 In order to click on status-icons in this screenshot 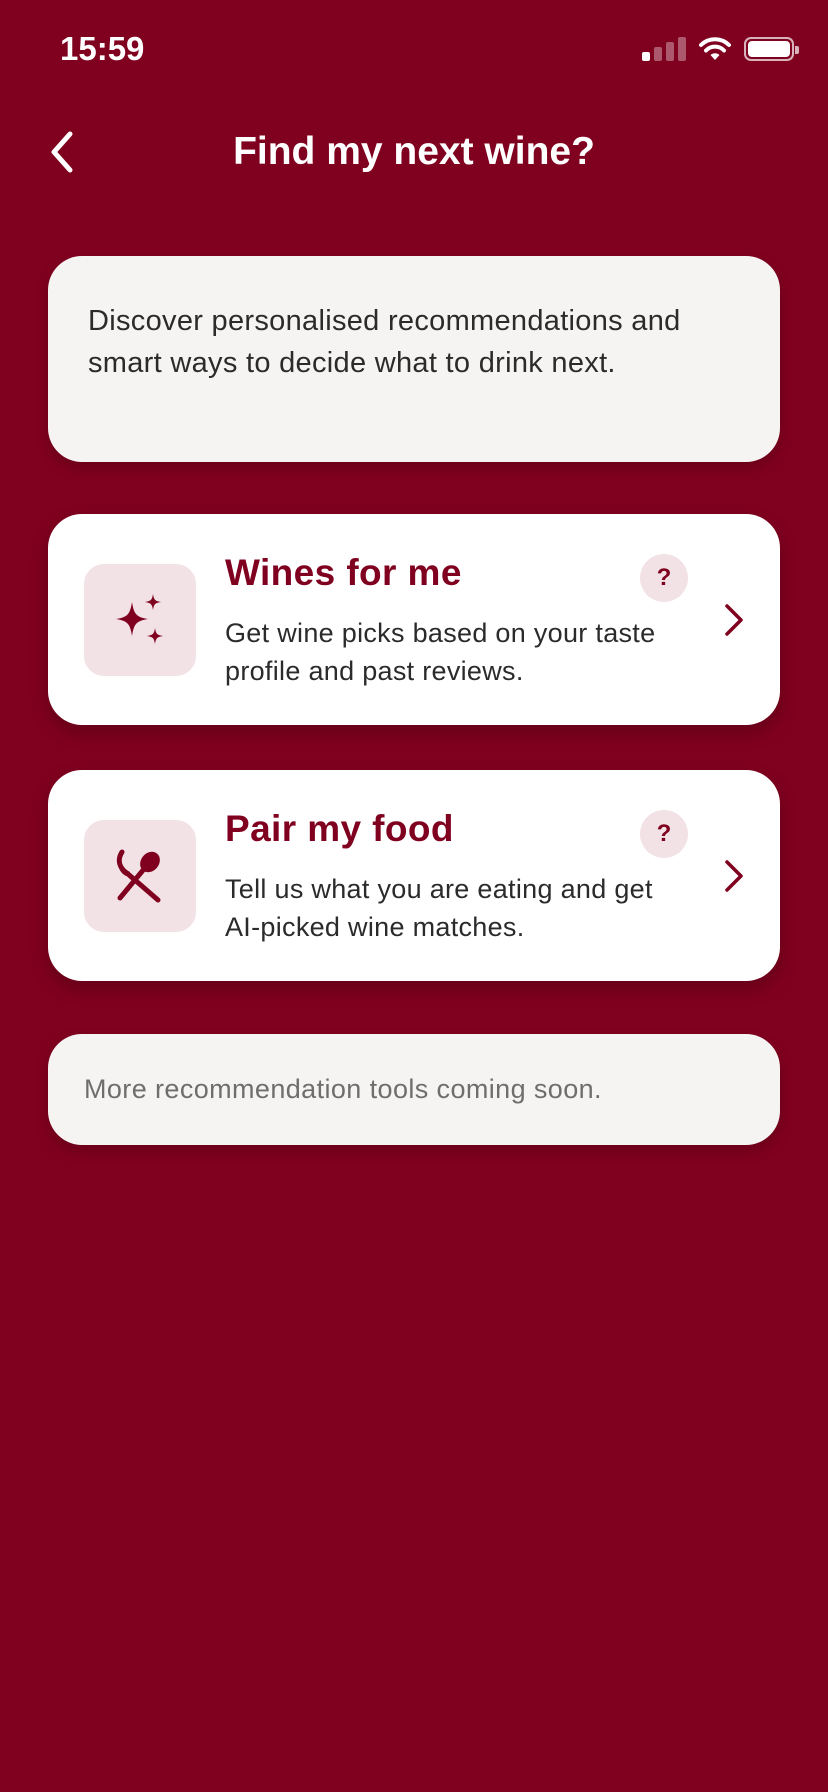, I will do `click(720, 49)`.